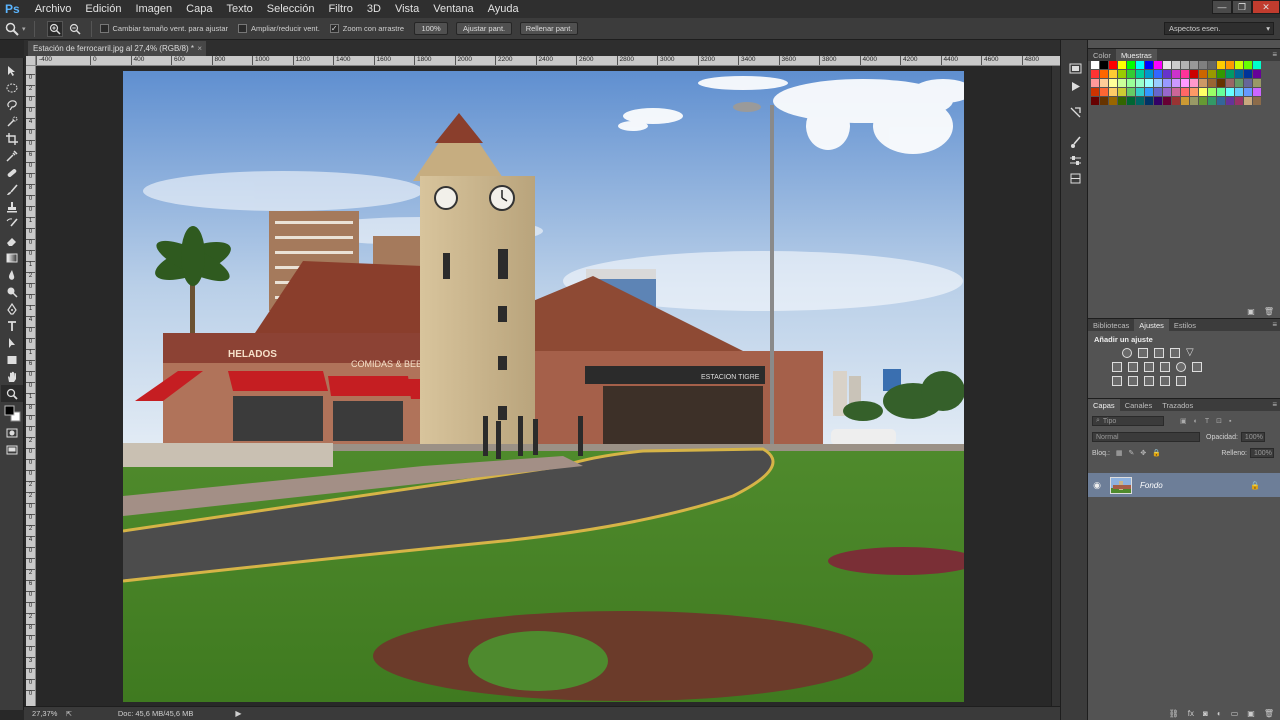  What do you see at coordinates (24, 29) in the screenshot?
I see `preset-dropdown-arrow-icon: ▾` at bounding box center [24, 29].